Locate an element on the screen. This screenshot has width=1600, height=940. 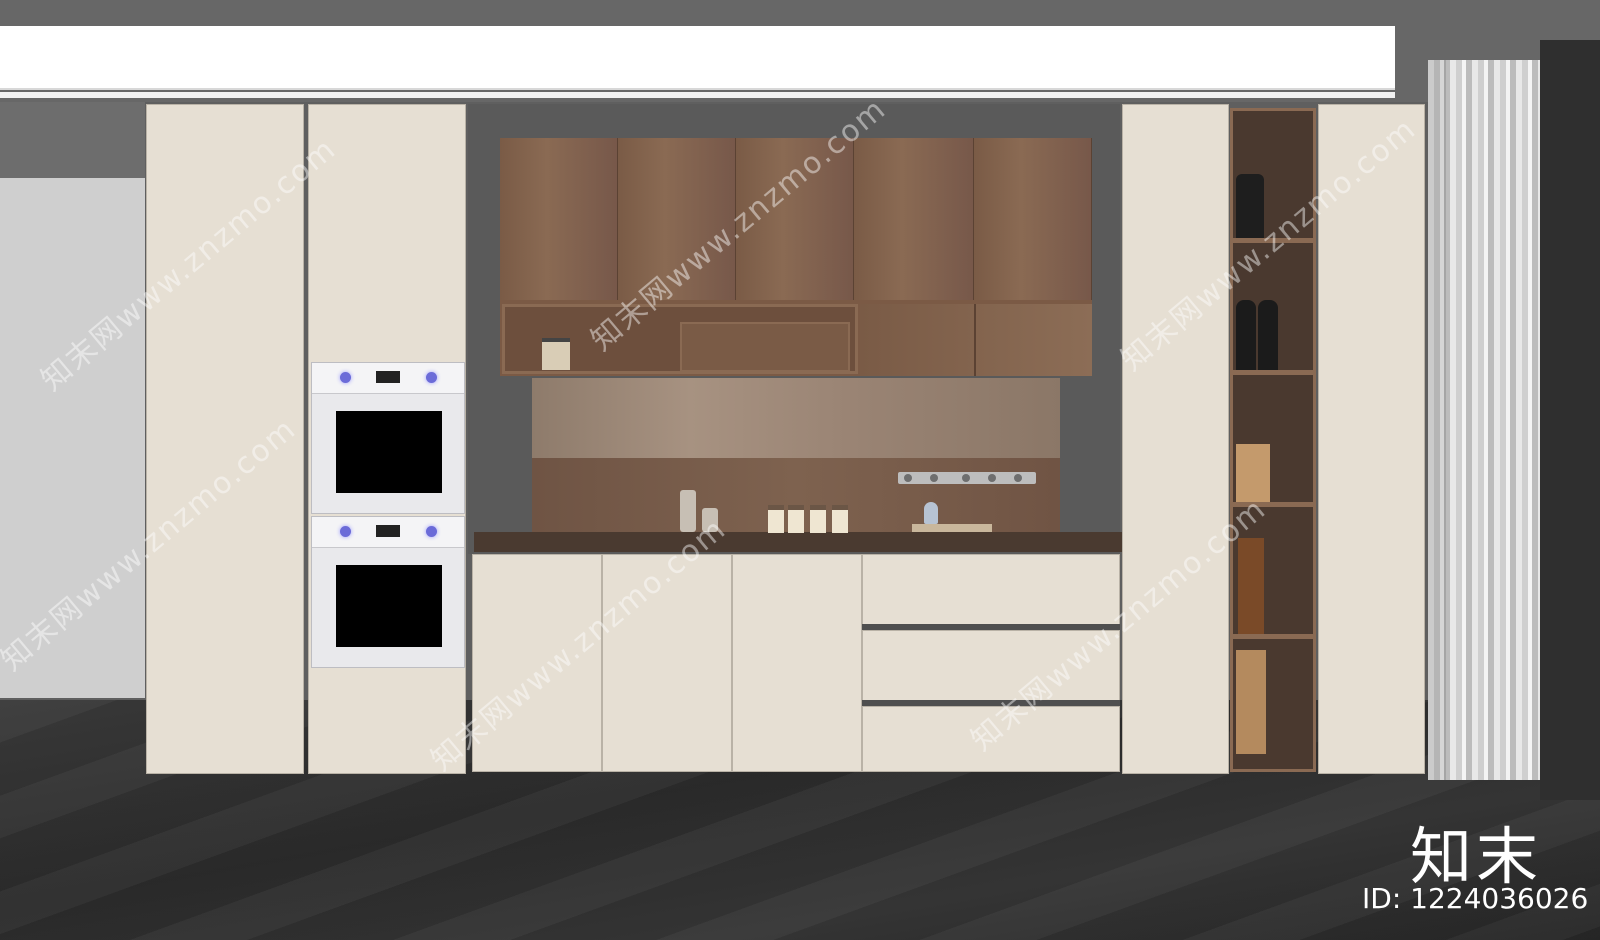
upper-cabinet-lower-doors is located at coordinates (976, 340).